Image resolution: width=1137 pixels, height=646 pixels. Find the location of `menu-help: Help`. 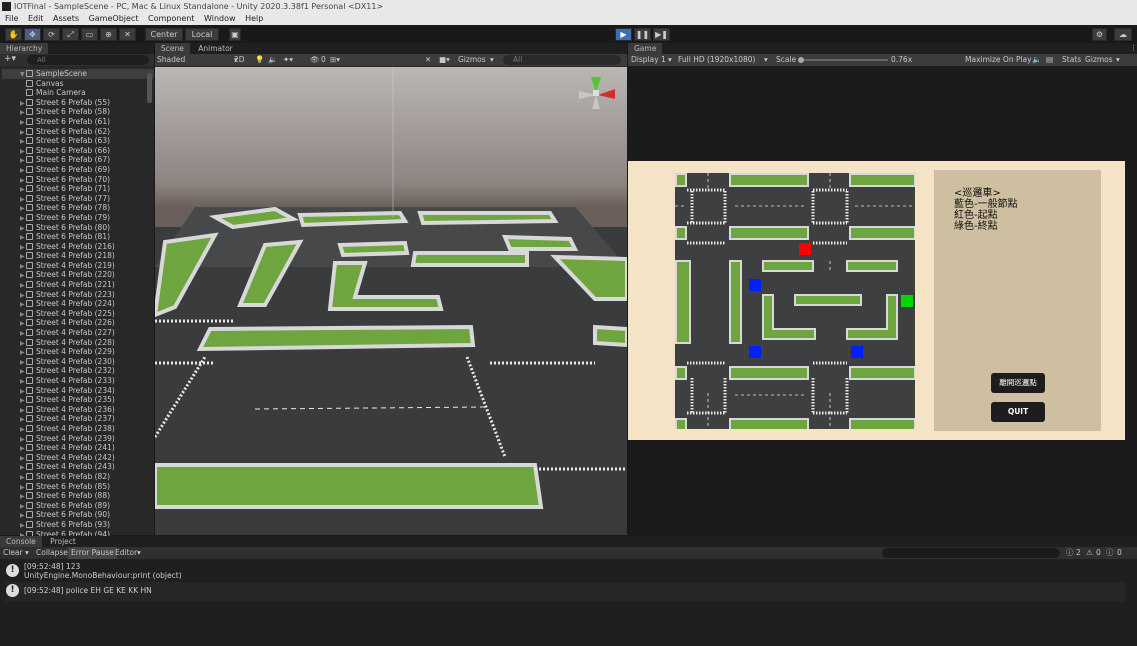

menu-help: Help is located at coordinates (254, 18).